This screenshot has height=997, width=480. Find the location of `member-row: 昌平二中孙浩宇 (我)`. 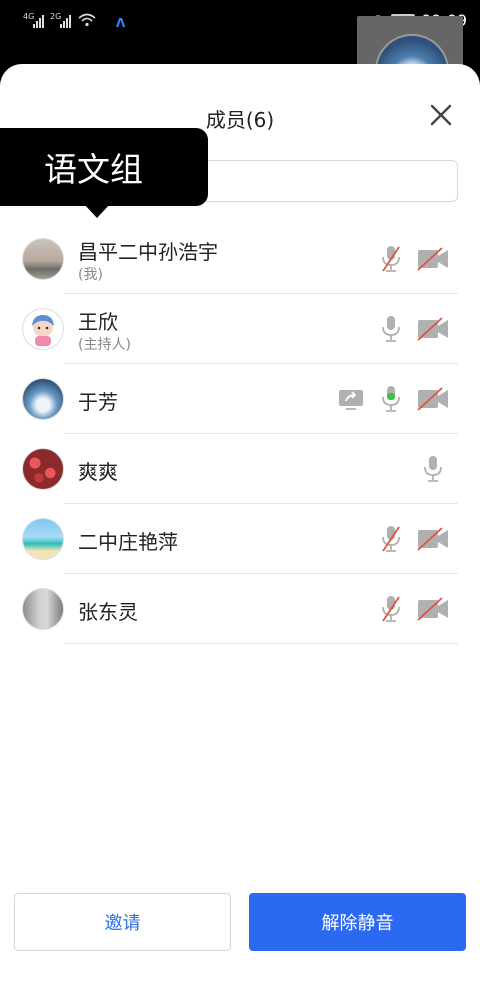

member-row: 昌平二中孙浩宇 (我) is located at coordinates (240, 259).